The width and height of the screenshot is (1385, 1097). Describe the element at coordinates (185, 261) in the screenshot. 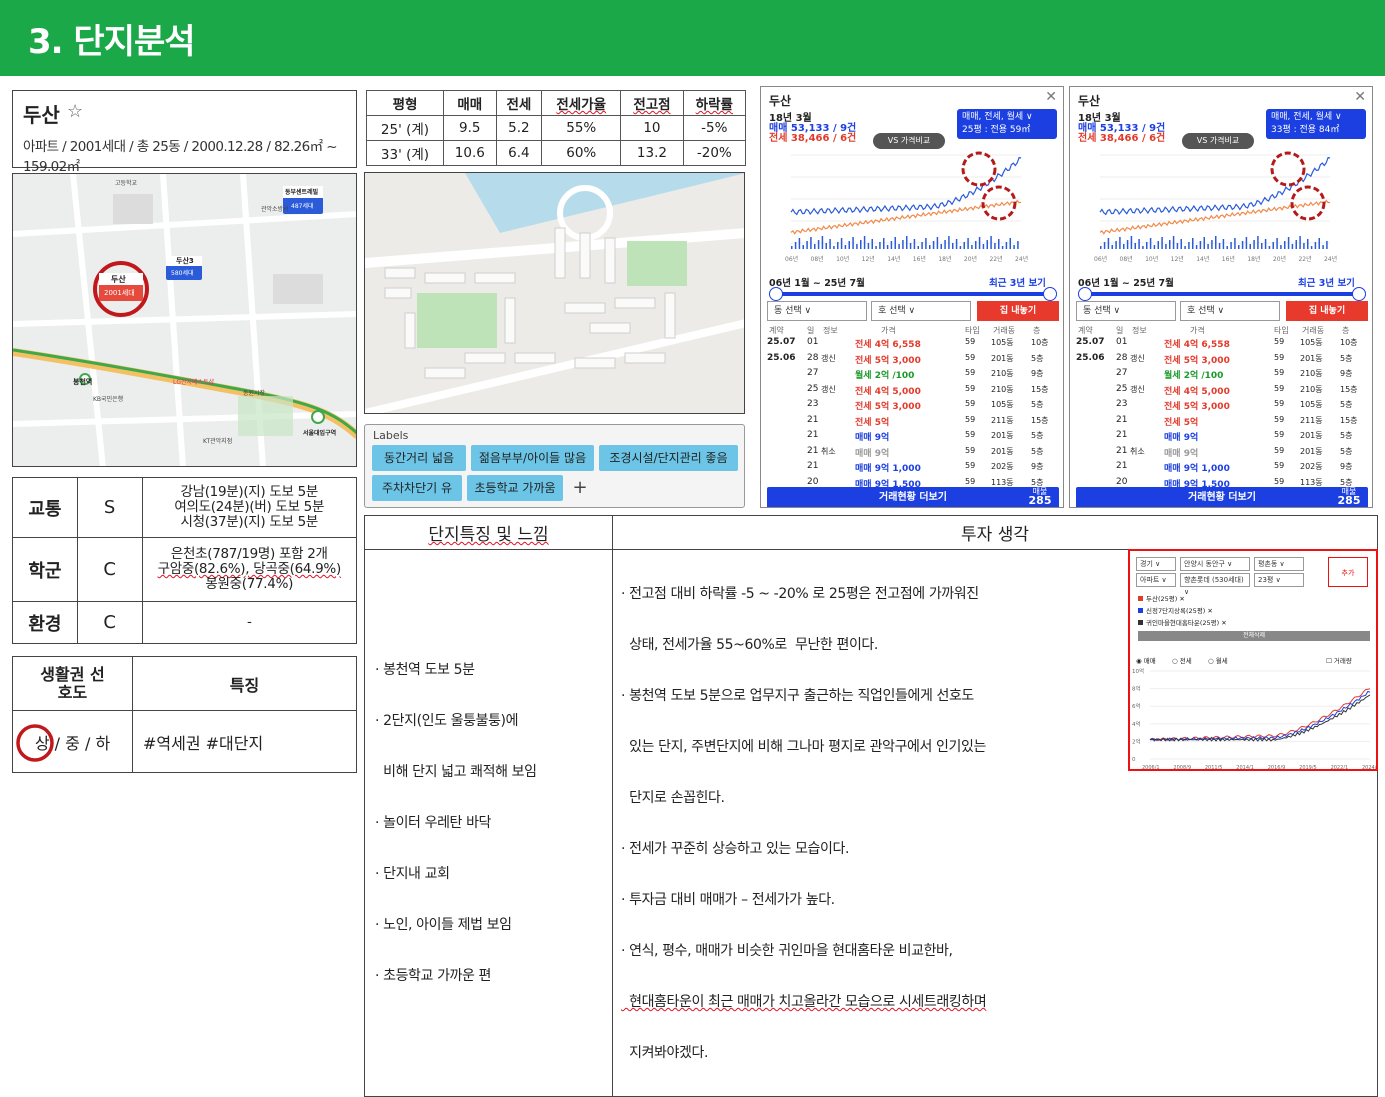

I see `map-label-dusan3: 두산3` at that location.